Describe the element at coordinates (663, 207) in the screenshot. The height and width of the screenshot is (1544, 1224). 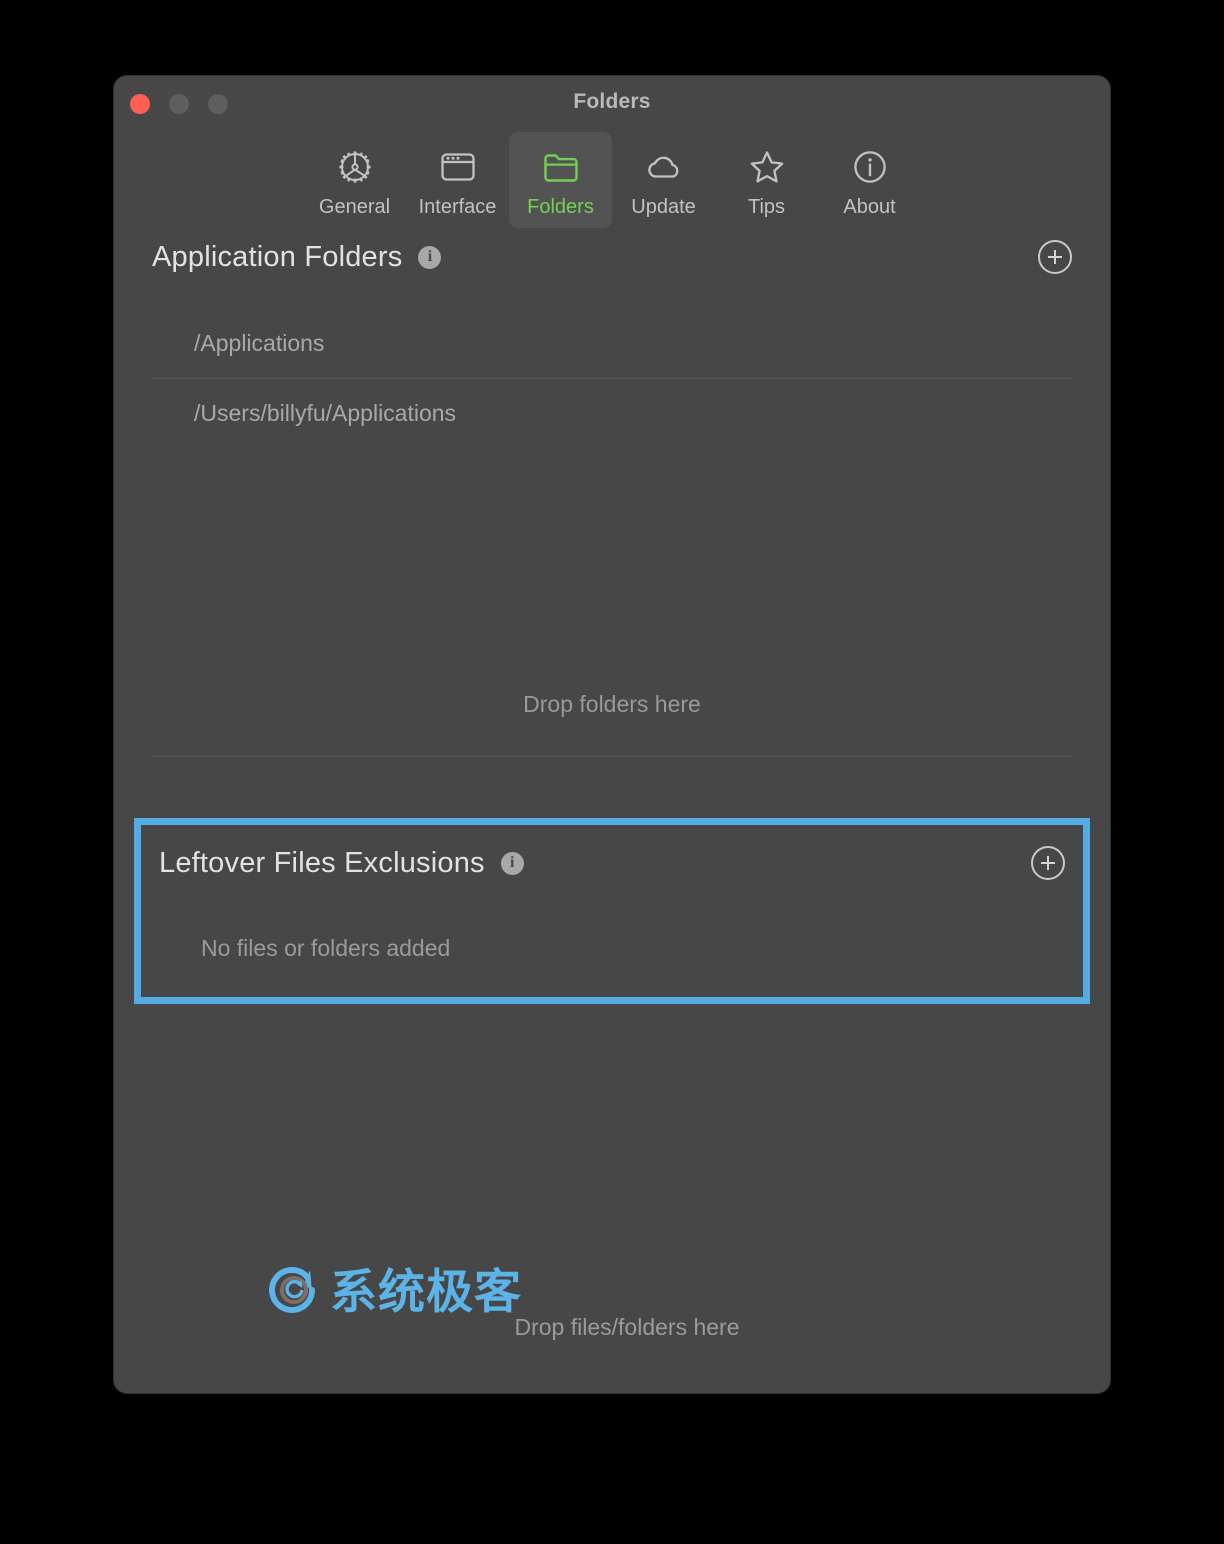
I see `tab-update-label: Update` at that location.